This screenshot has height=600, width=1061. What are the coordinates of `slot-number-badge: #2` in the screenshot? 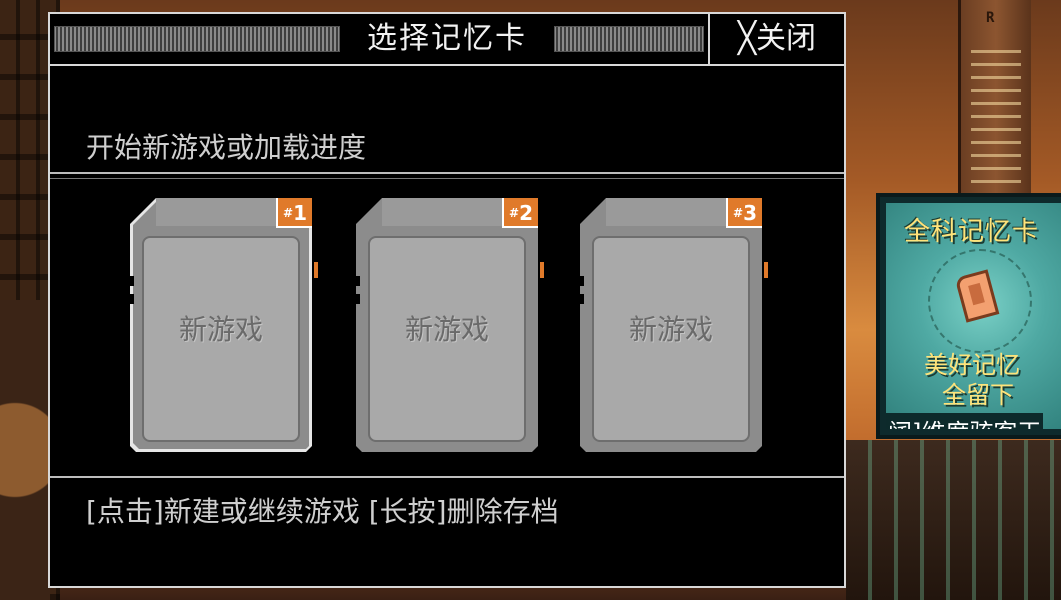 It's located at (520, 213).